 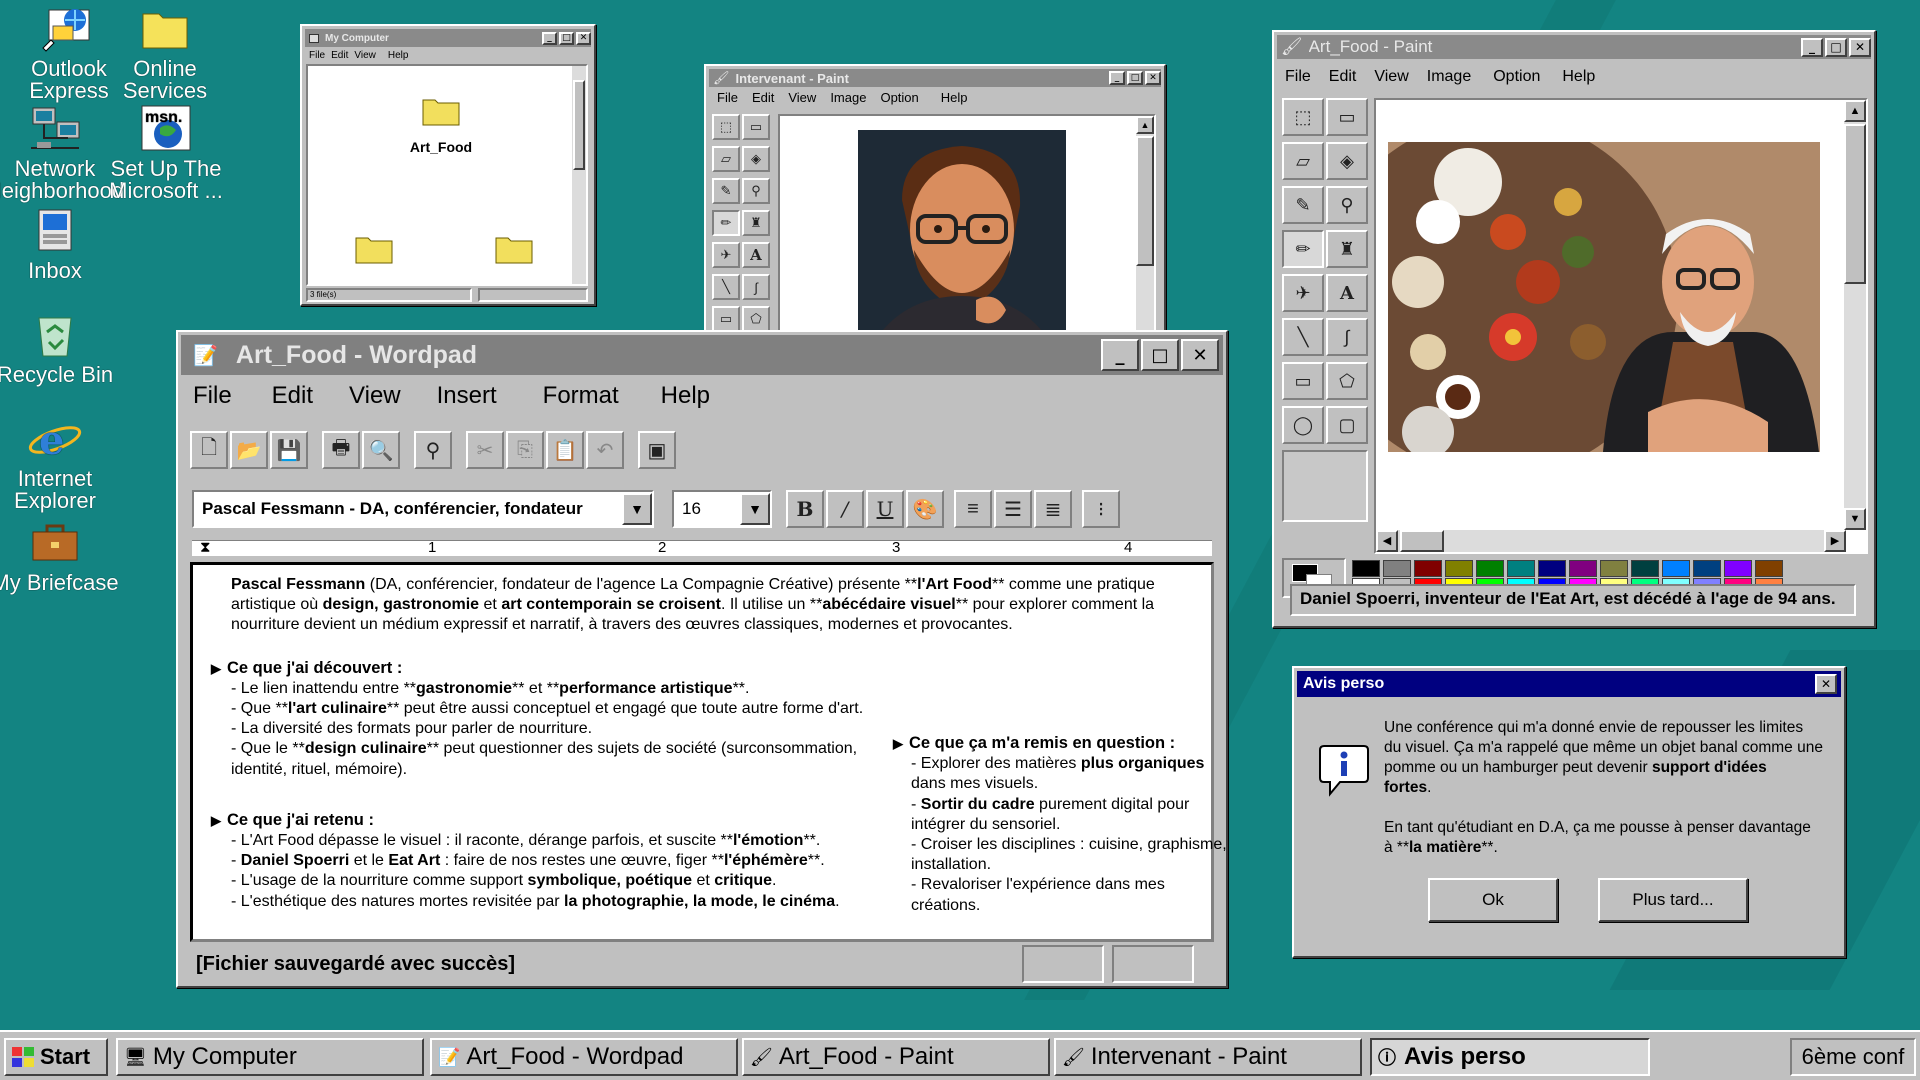 I want to click on copy-button: ⎘, so click(x=525, y=450).